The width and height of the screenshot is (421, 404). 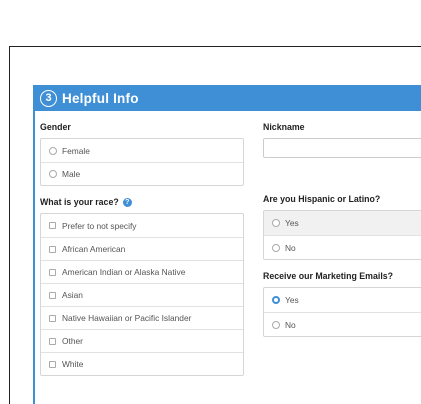 I want to click on race-option-asian: Asian, so click(x=142, y=294).